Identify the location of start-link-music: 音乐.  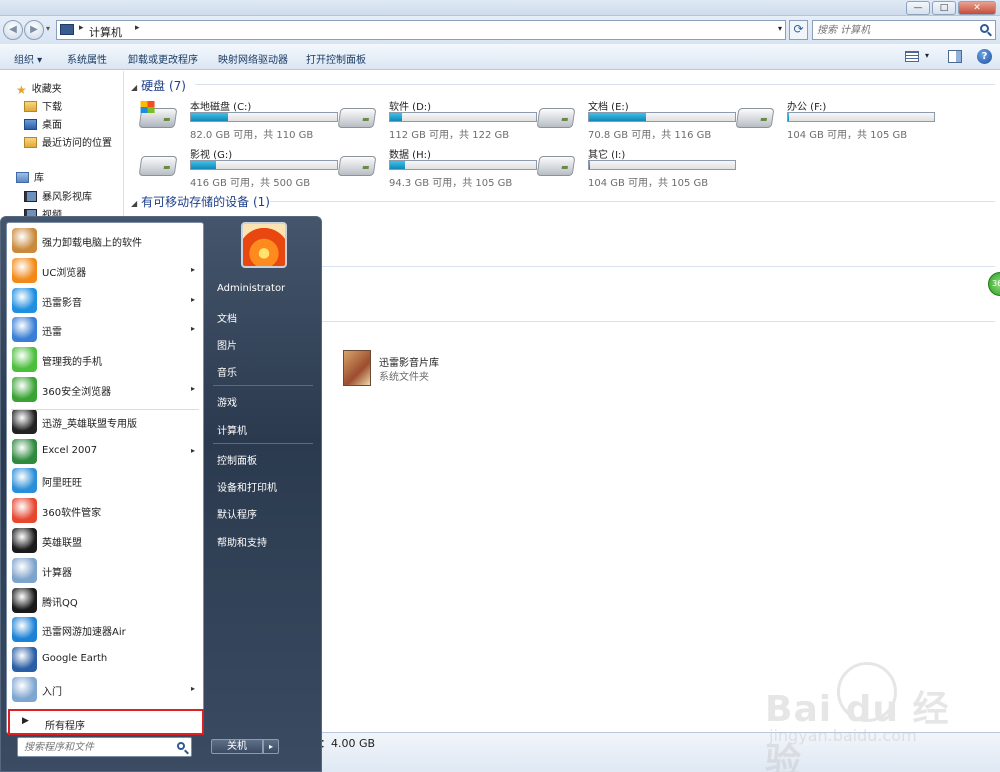
(227, 371).